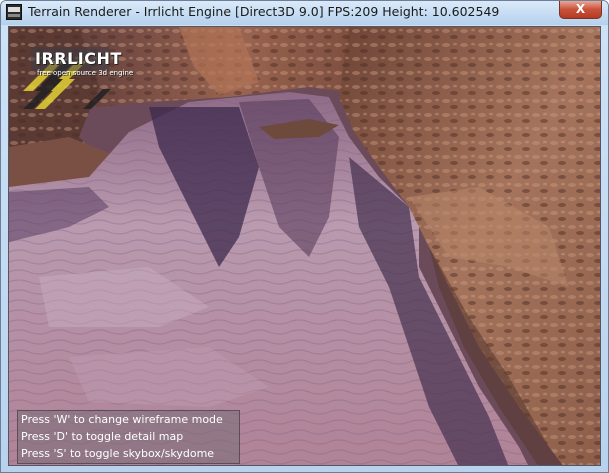  Describe the element at coordinates (122, 419) in the screenshot. I see `help-line-wireframe: Press 'W' to change wireframe mode` at that location.